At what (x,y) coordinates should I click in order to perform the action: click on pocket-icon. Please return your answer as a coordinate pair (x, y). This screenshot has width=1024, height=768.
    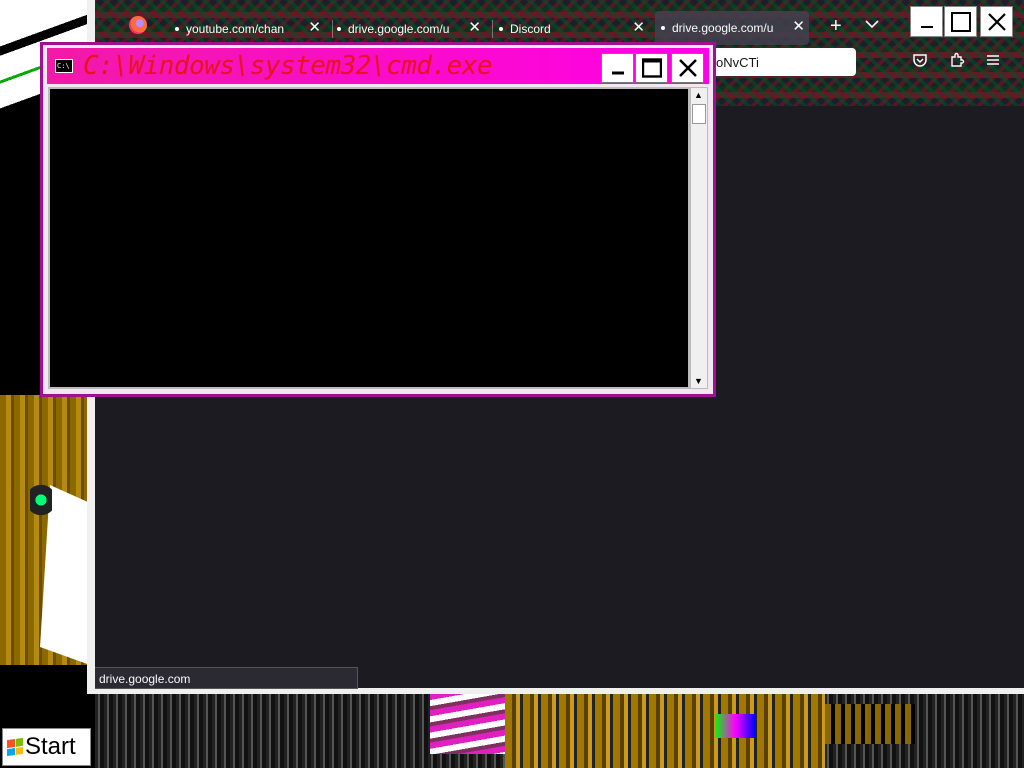
    Looking at the image, I should click on (920, 60).